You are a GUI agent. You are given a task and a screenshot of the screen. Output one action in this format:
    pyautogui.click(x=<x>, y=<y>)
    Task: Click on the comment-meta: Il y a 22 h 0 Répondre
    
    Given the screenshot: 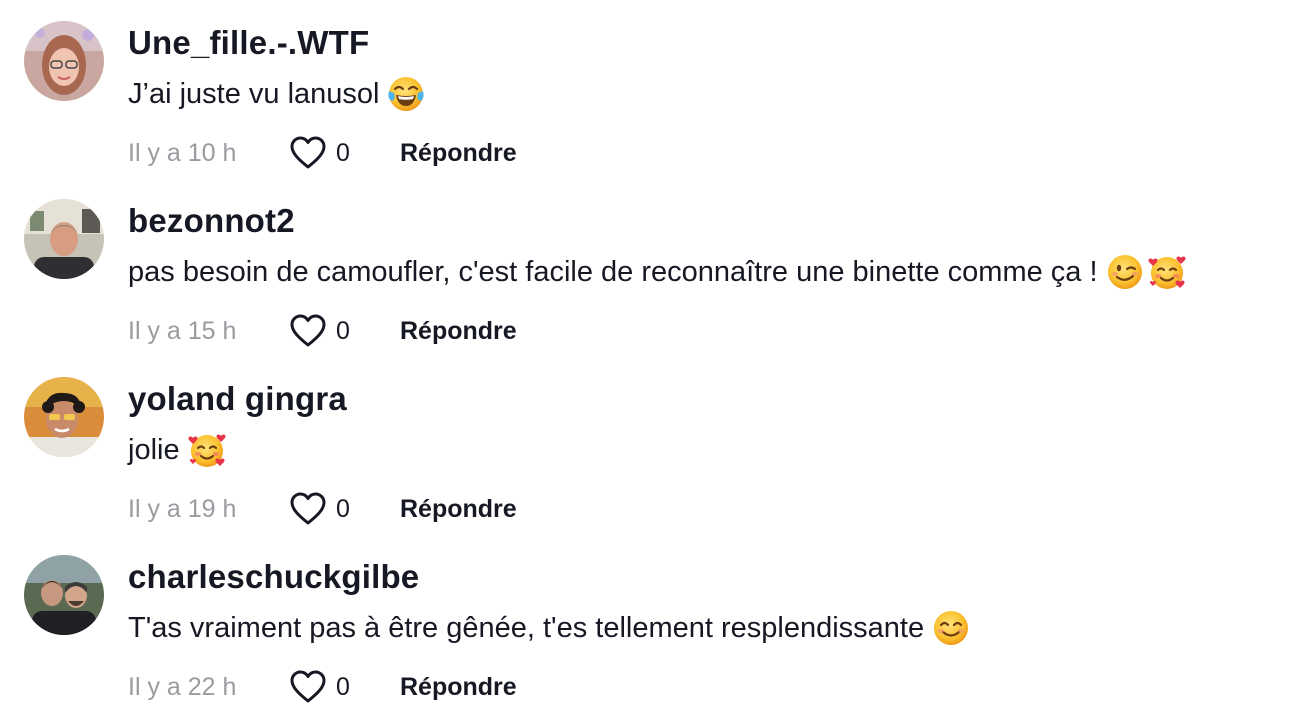 What is the action you would take?
    pyautogui.click(x=322, y=687)
    